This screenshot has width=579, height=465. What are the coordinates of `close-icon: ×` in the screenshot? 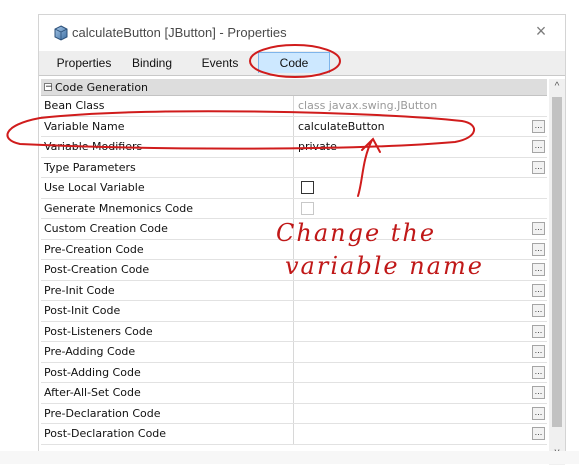 It's located at (541, 31).